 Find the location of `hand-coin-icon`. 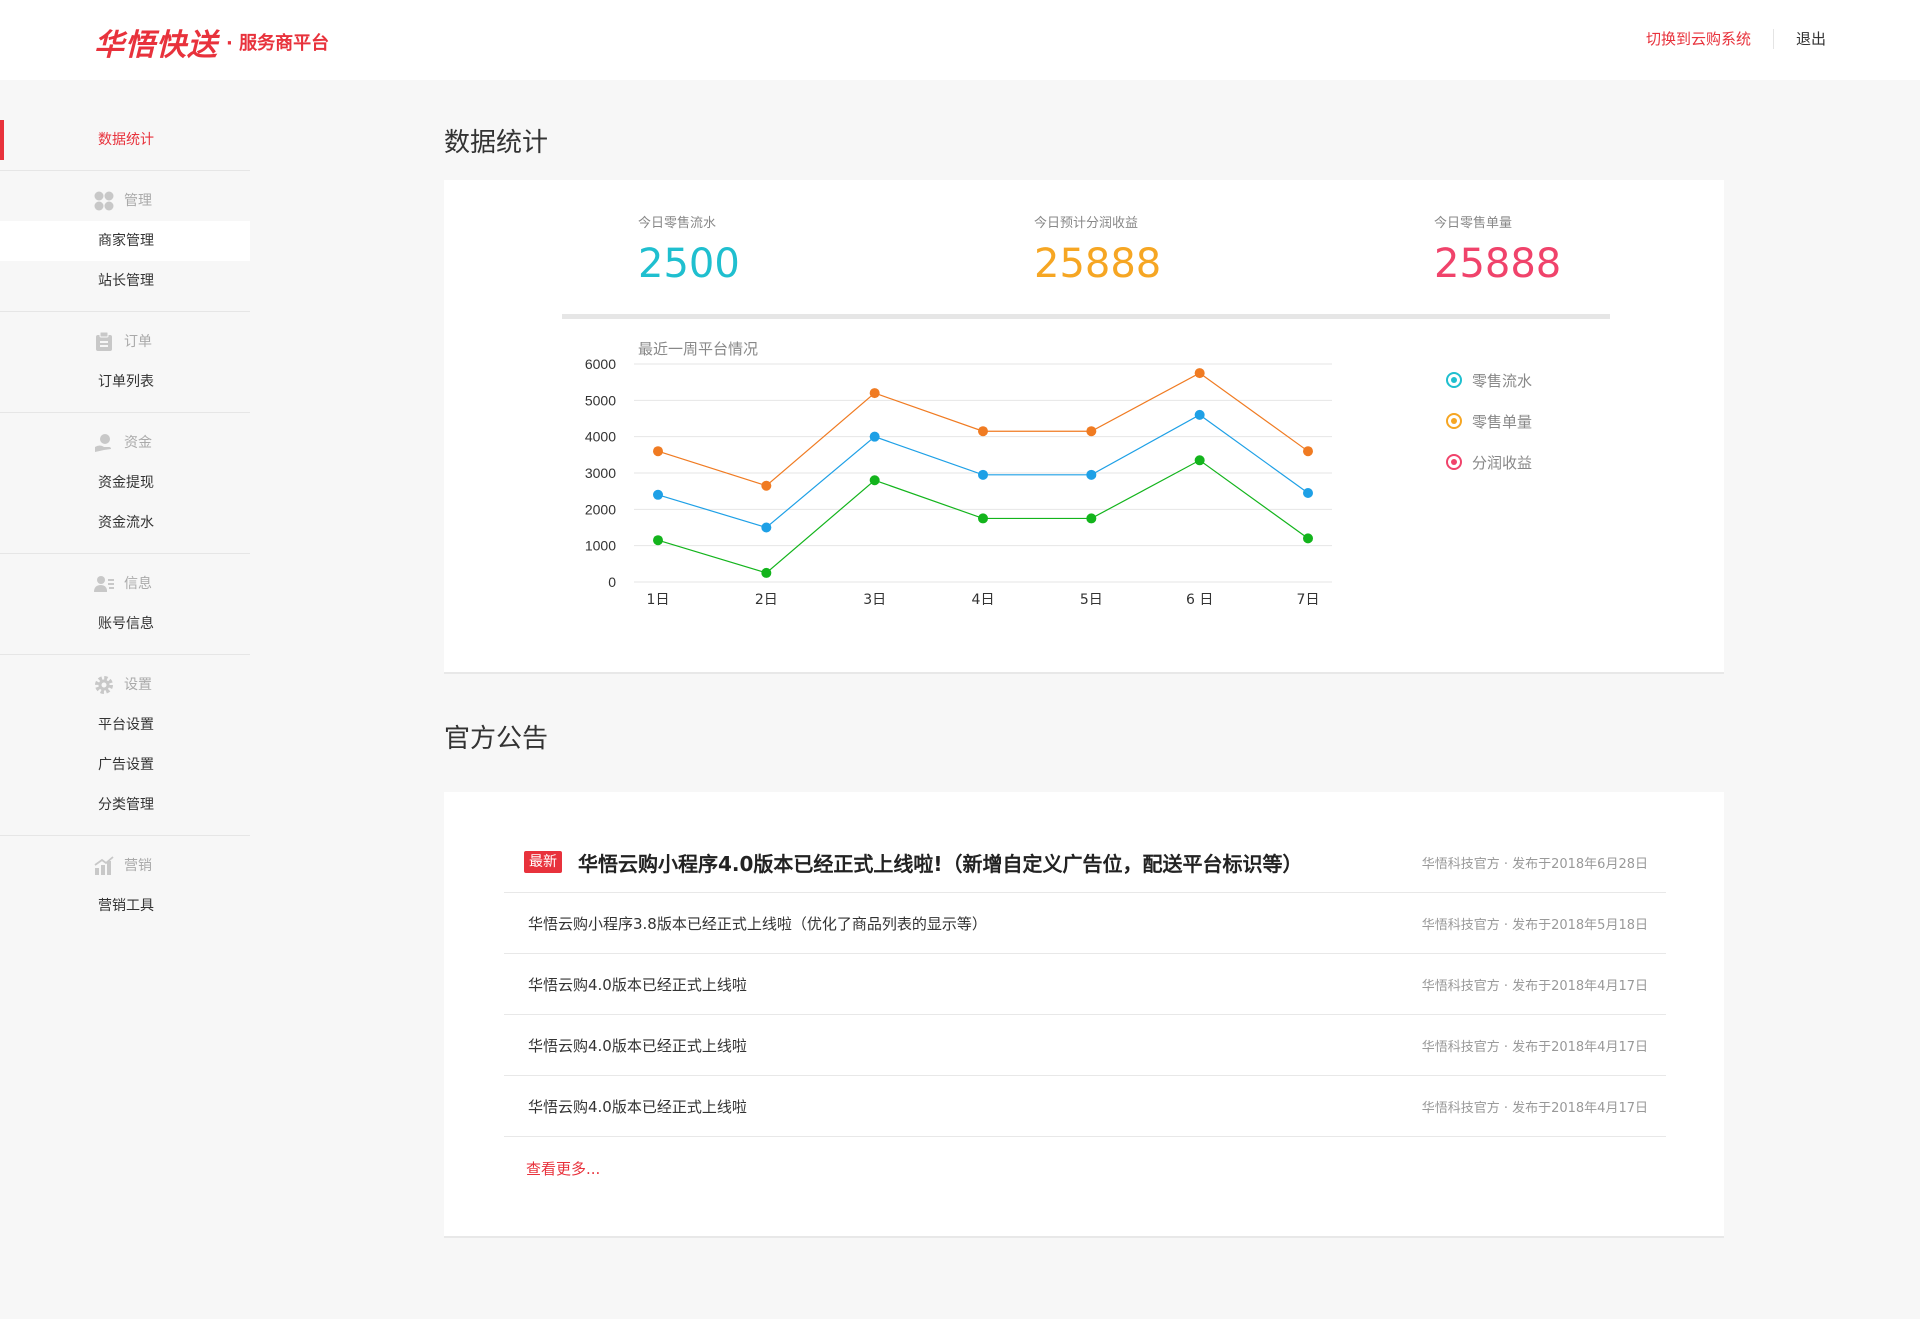

hand-coin-icon is located at coordinates (104, 443).